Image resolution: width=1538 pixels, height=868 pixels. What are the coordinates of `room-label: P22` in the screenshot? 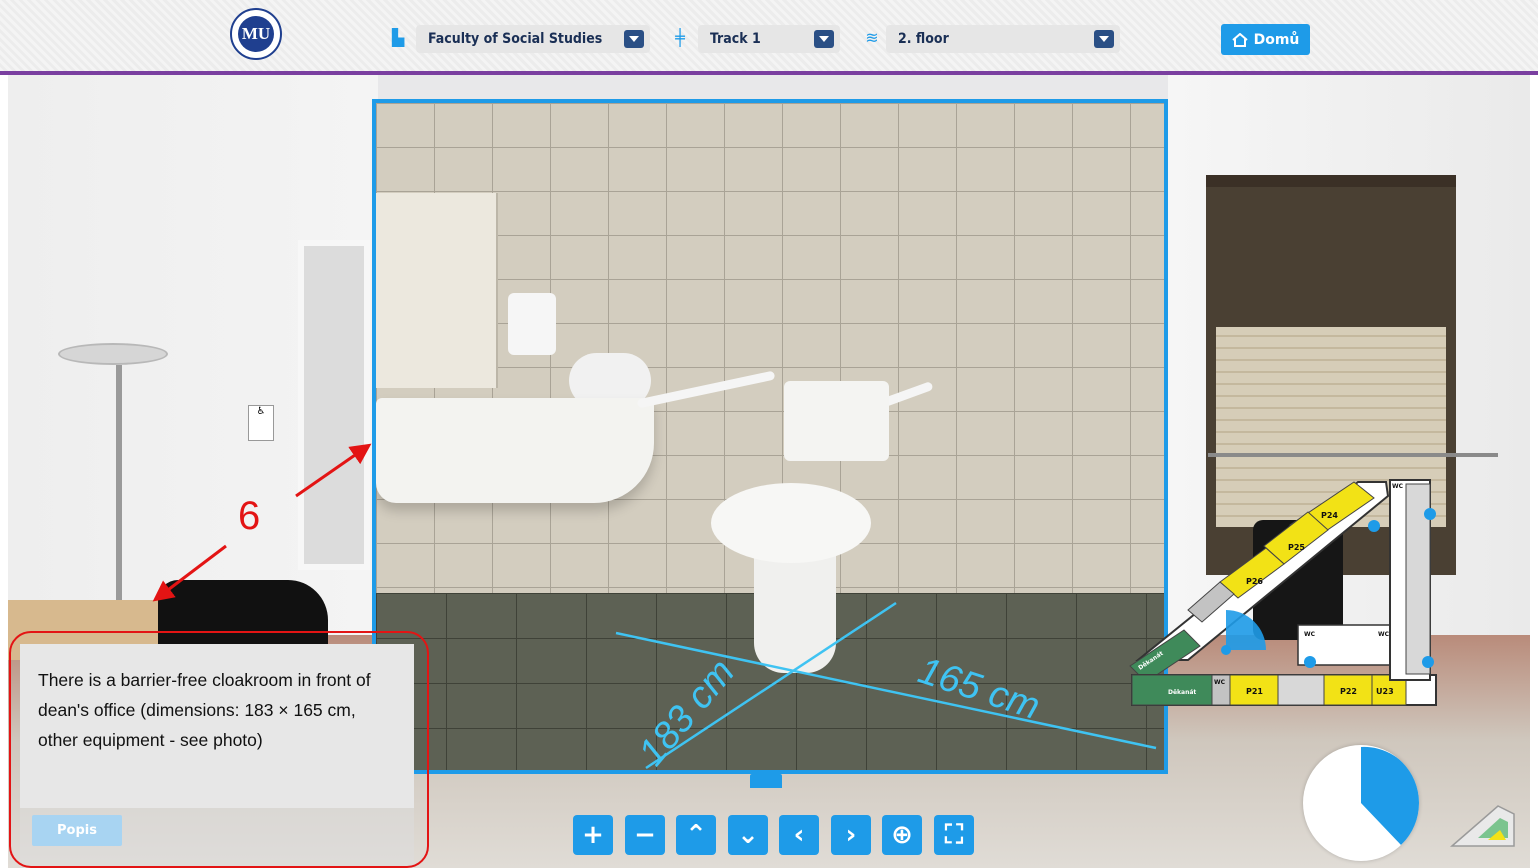 It's located at (1348, 691).